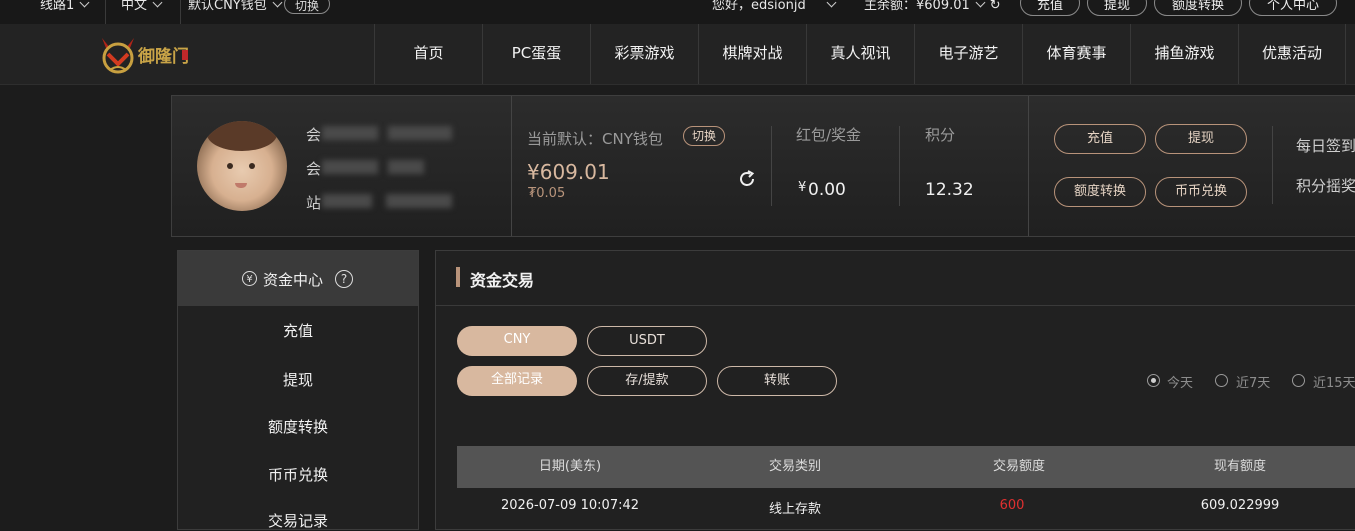  What do you see at coordinates (1201, 192) in the screenshot?
I see `card-coin-exchange-button: 币币兑换` at bounding box center [1201, 192].